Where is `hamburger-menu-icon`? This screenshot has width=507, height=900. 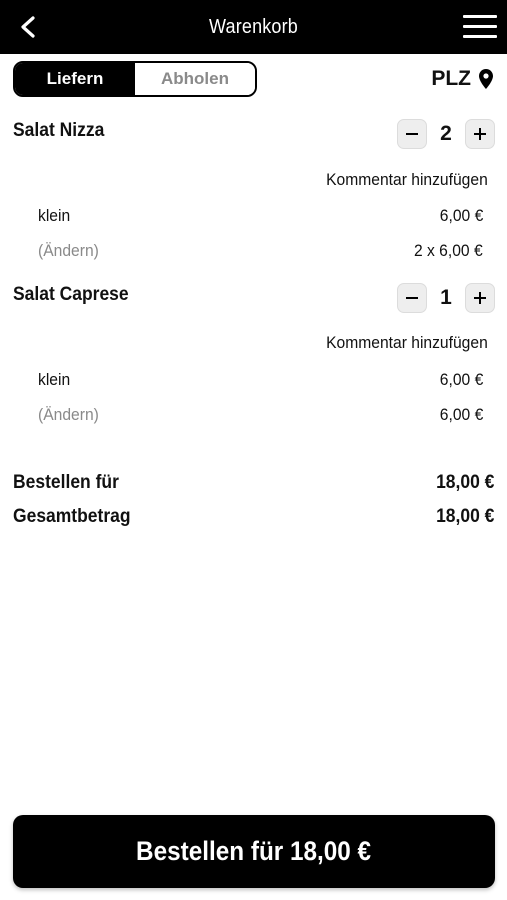
hamburger-menu-icon is located at coordinates (480, 16).